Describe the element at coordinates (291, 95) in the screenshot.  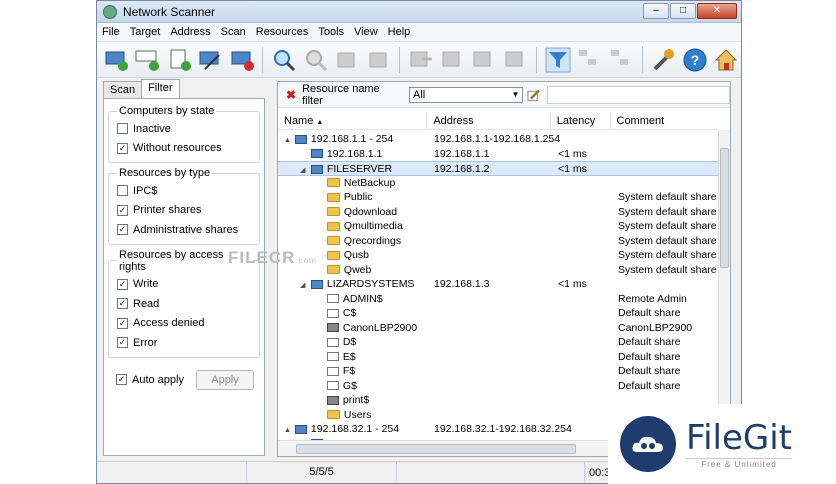
I see `clear-filter-icon: ✖` at that location.